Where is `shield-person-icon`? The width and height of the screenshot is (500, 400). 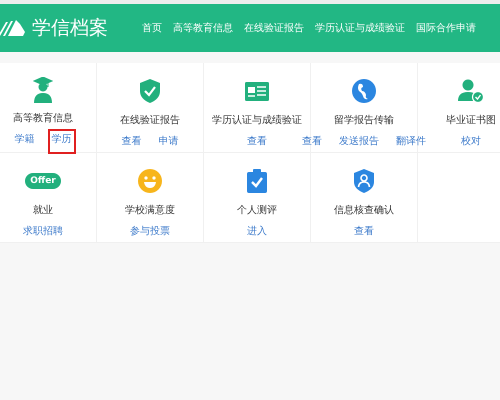
shield-person-icon is located at coordinates (364, 181).